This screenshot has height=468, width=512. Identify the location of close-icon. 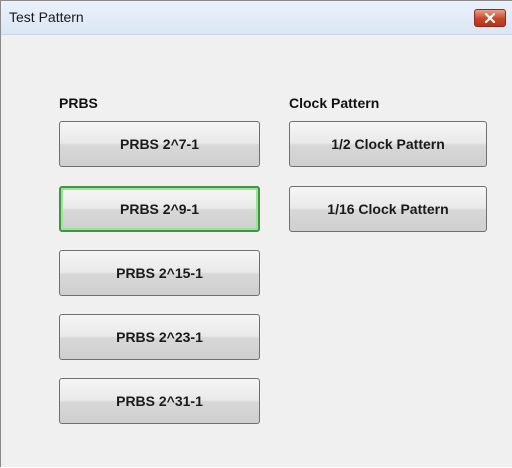
(490, 18).